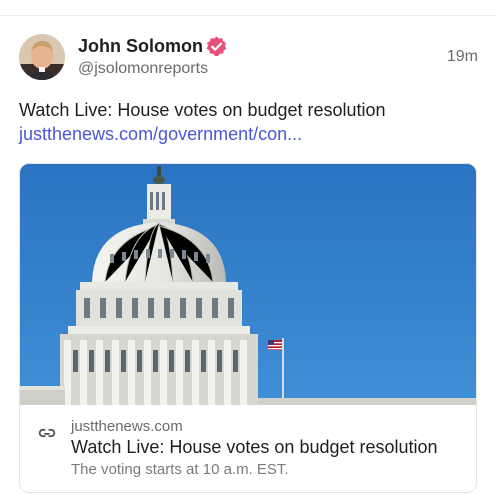  What do you see at coordinates (462, 56) in the screenshot?
I see `timestamp: 19m` at bounding box center [462, 56].